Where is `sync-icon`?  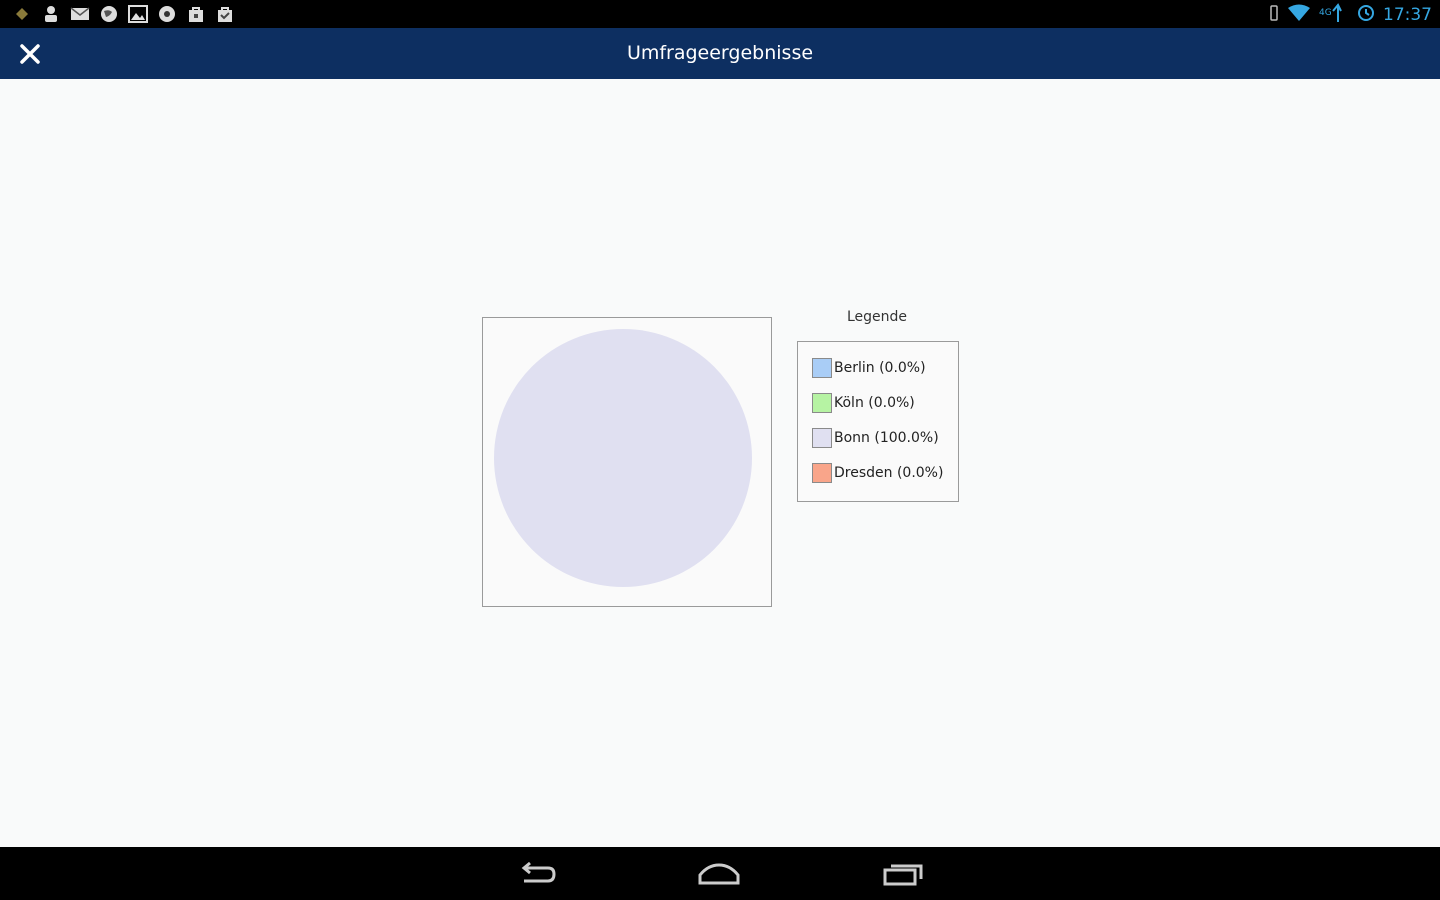 sync-icon is located at coordinates (1366, 15).